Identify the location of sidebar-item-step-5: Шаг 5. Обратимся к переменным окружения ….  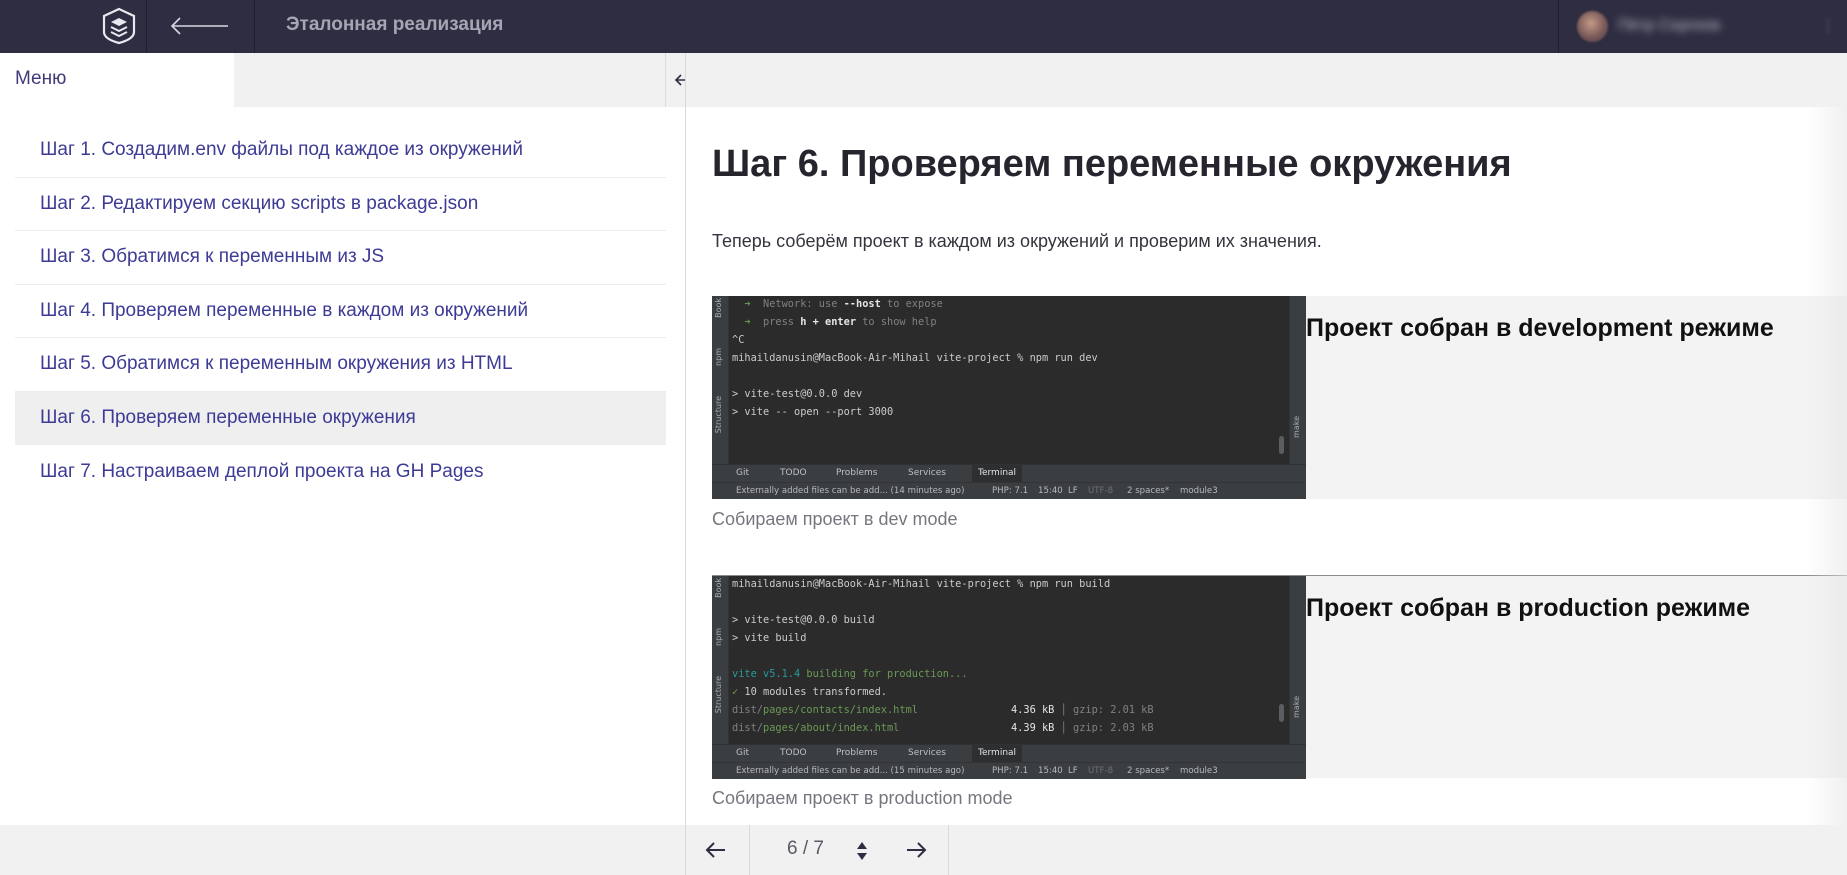
(340, 365).